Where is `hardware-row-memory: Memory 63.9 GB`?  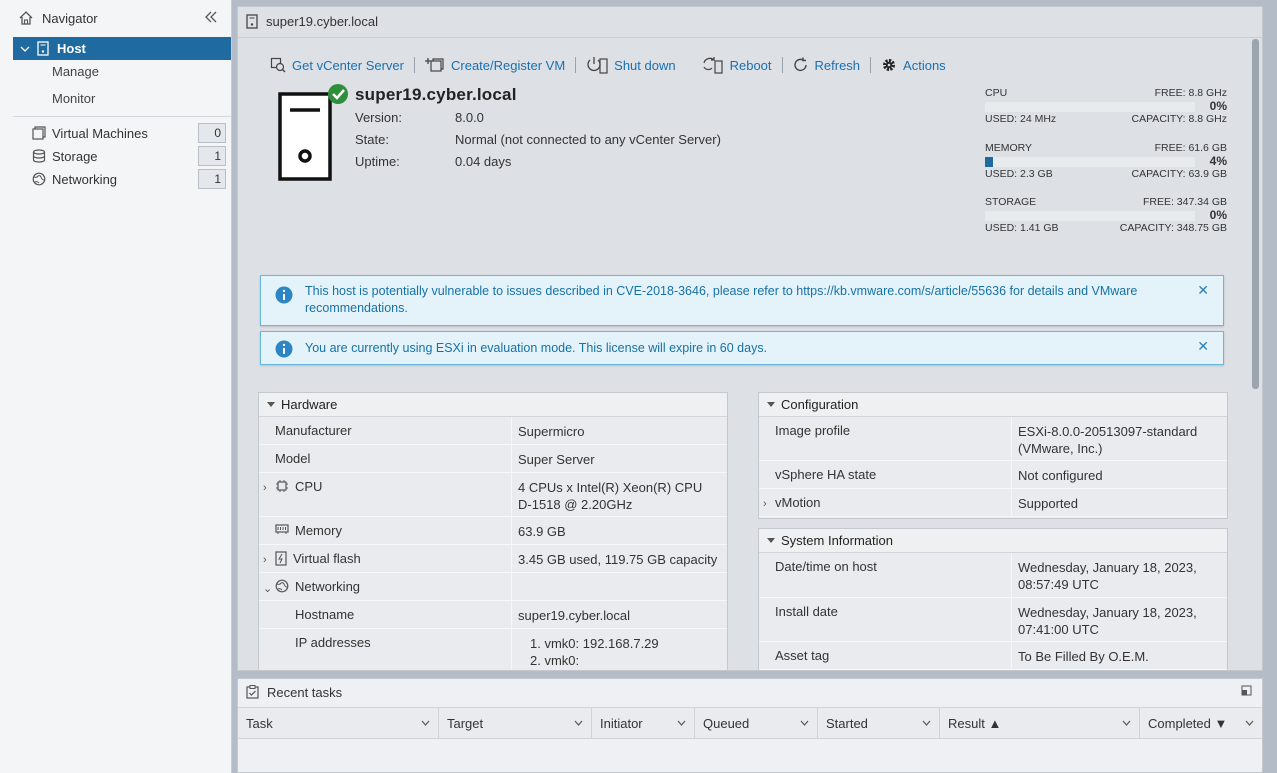 hardware-row-memory: Memory 63.9 GB is located at coordinates (493, 531).